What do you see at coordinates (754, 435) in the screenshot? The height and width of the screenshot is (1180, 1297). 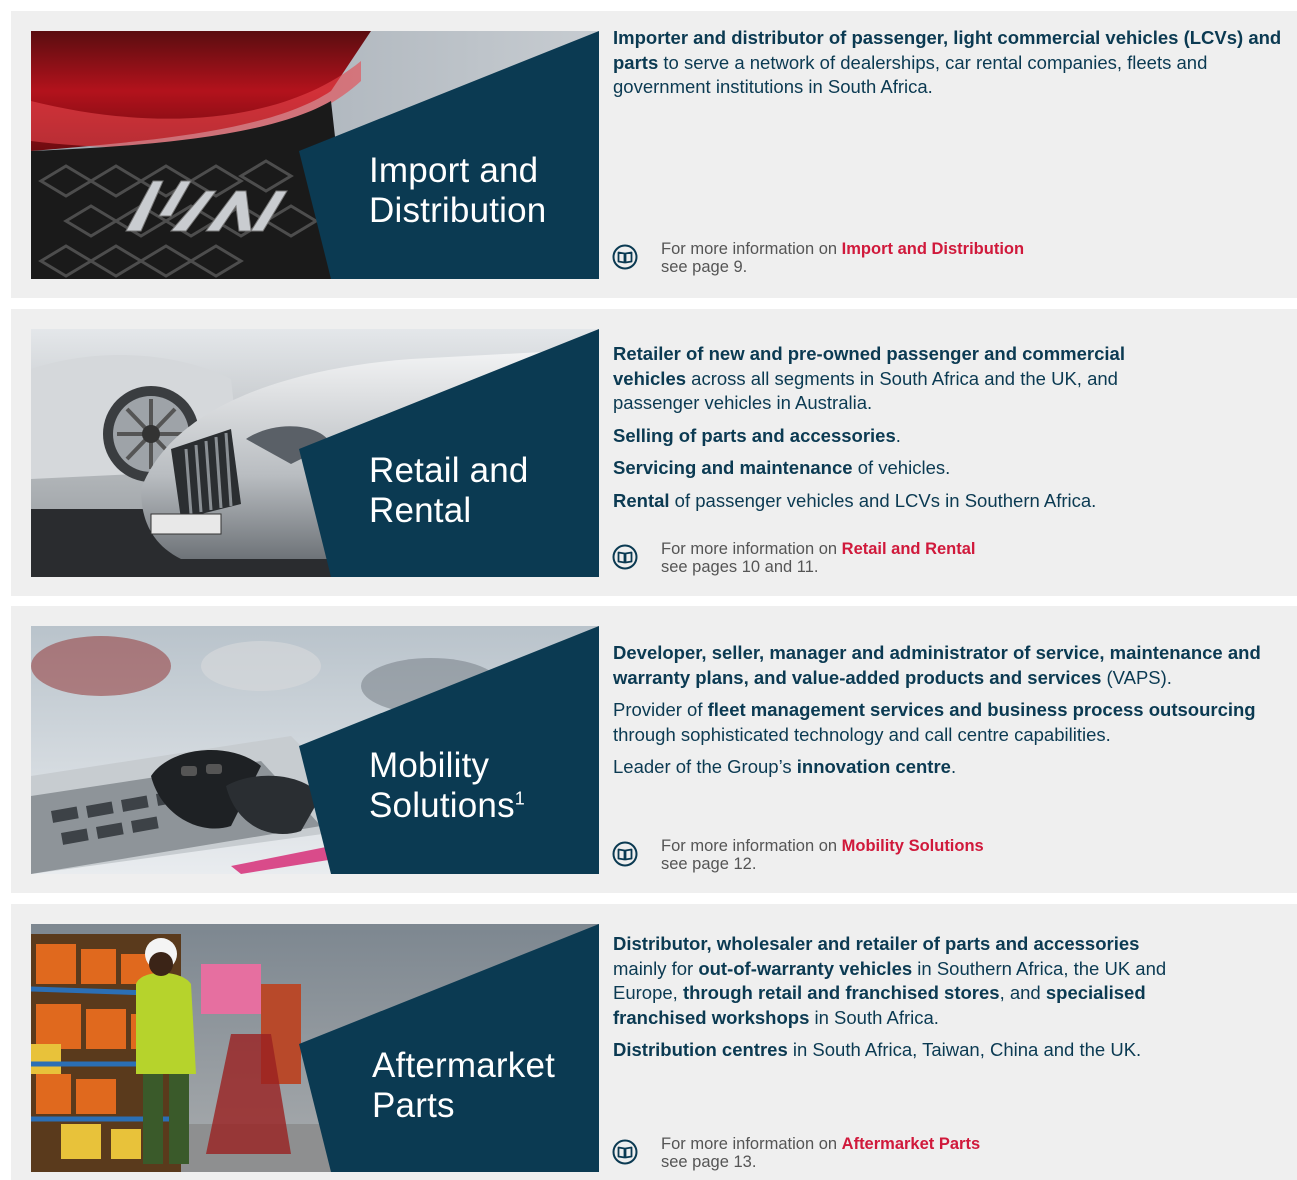 I see `bold-text: Selling of parts and accessories` at bounding box center [754, 435].